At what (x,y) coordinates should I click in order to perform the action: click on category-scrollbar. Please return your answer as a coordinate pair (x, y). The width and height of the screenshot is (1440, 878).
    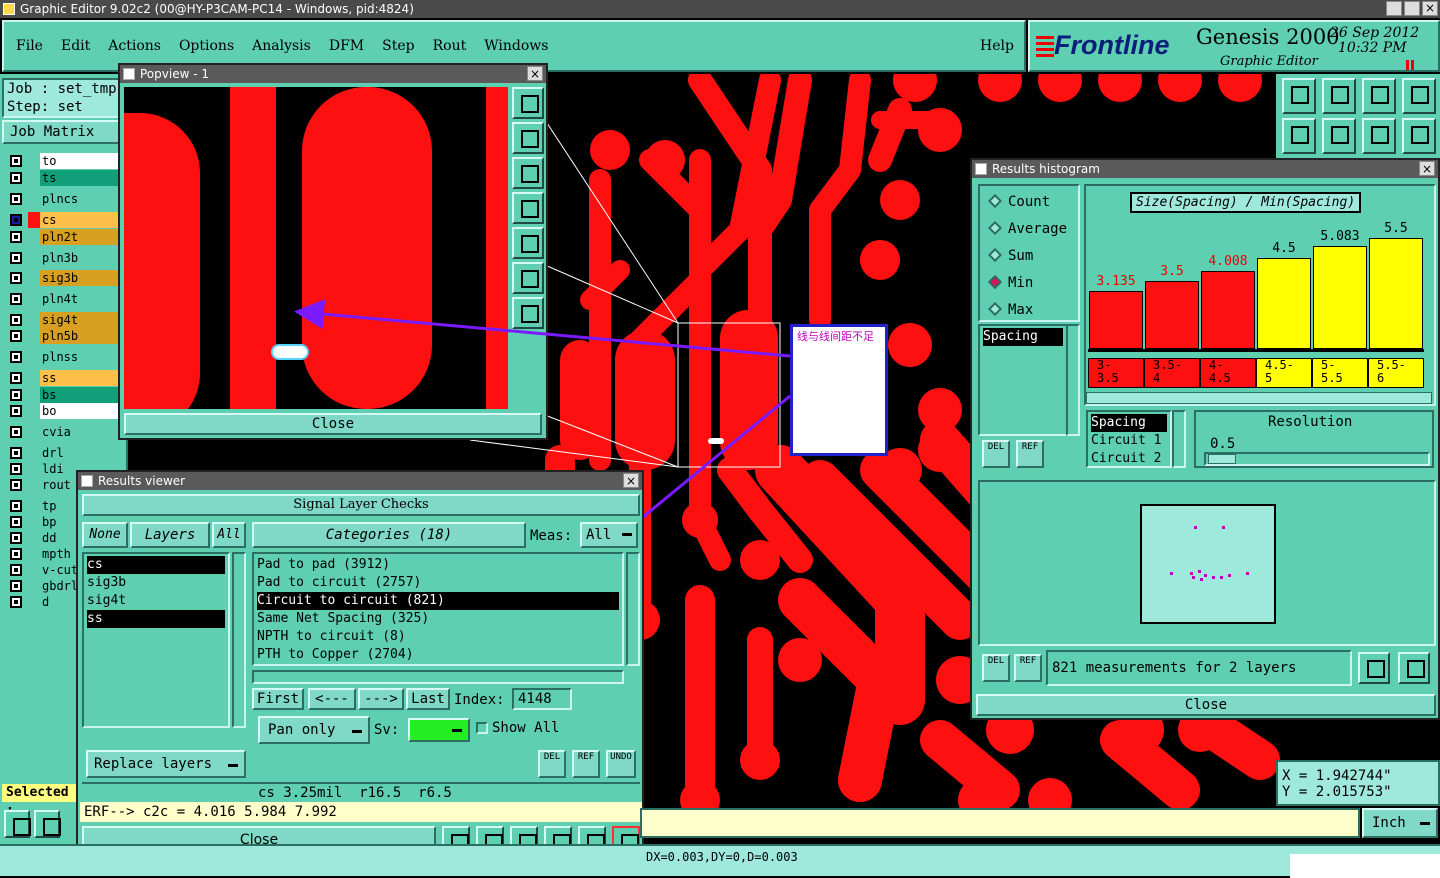
    Looking at the image, I should click on (633, 609).